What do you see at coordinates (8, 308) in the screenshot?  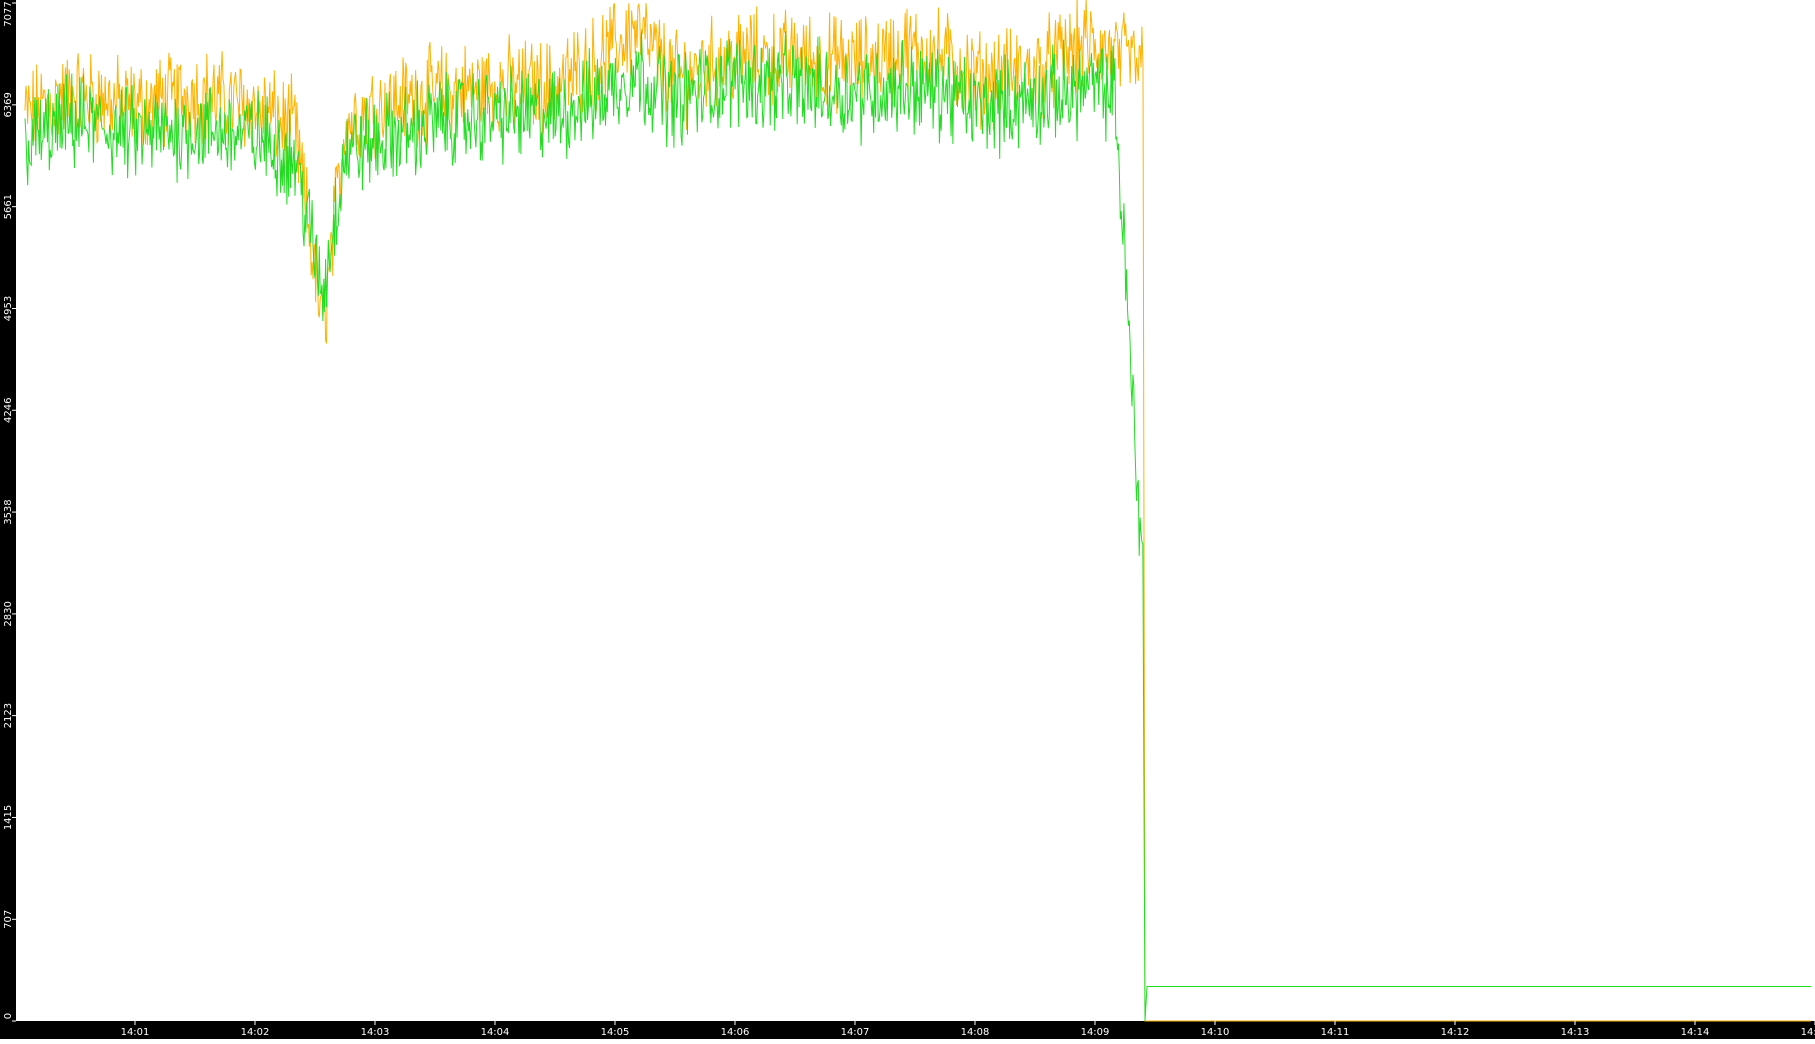 I see `y-tick-label: 4953` at bounding box center [8, 308].